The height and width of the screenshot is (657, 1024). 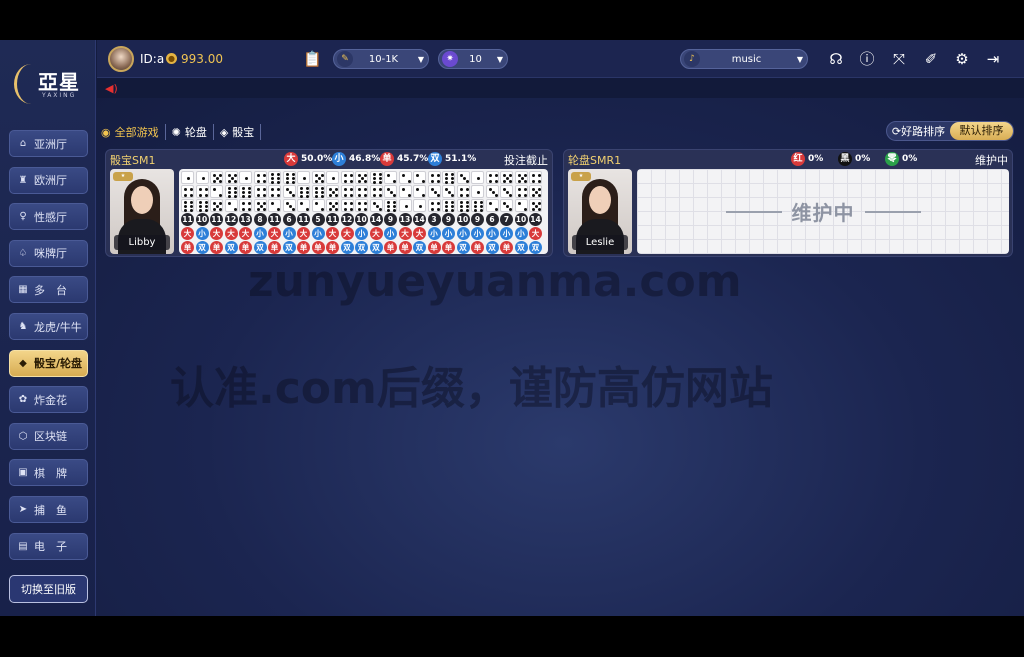 I want to click on sidebar-item-5: ♞ 龙虎/牛牛, so click(x=48, y=326).